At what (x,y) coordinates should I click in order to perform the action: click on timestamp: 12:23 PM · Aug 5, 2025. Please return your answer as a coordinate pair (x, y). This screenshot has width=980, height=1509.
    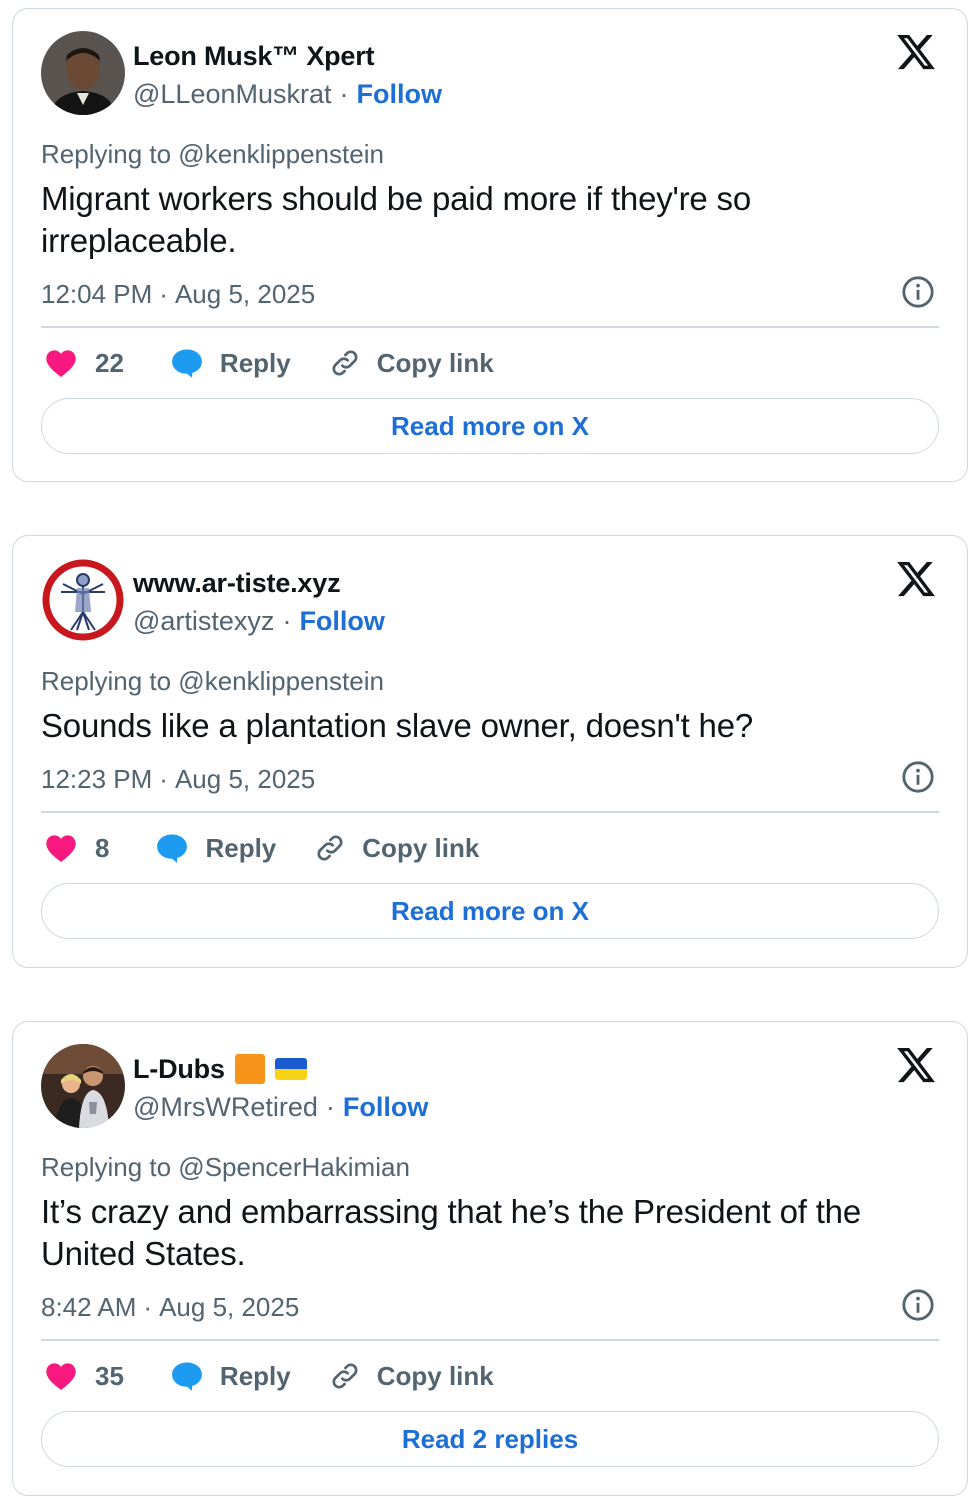
    Looking at the image, I should click on (178, 779).